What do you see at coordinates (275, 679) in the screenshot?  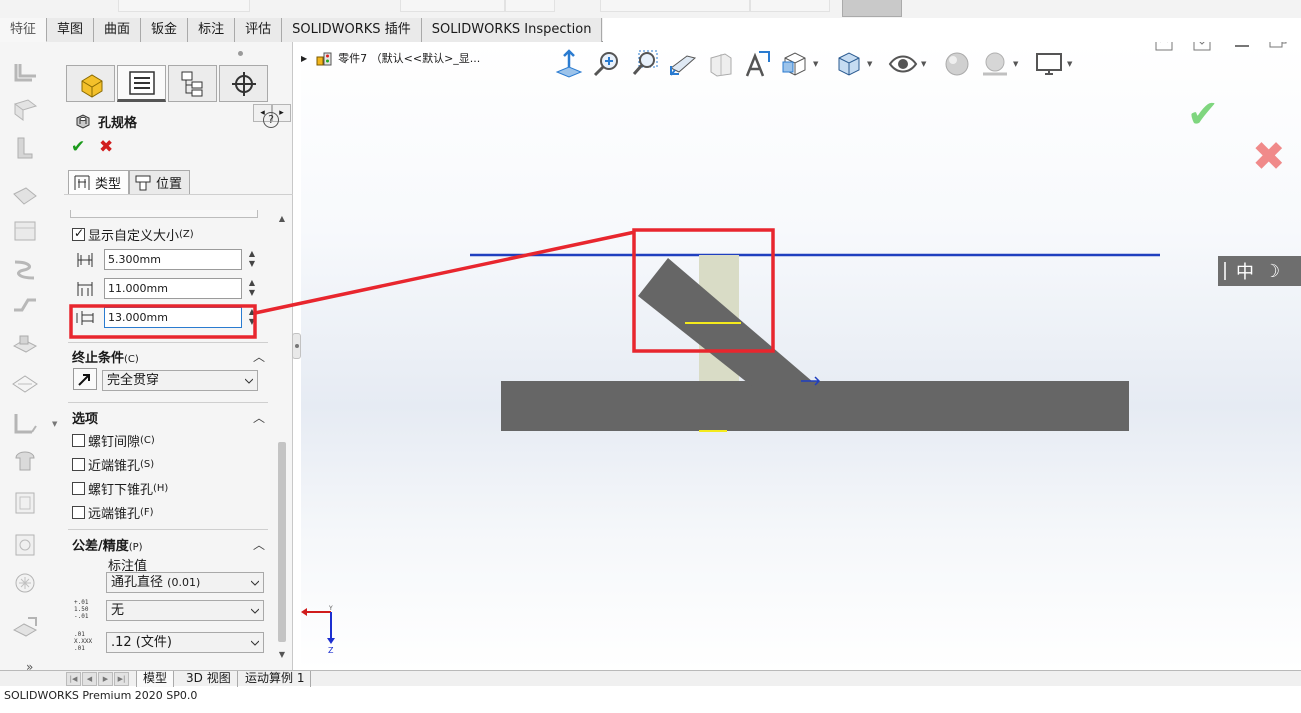 I see `tab-motion-study: 运动算例 1` at bounding box center [275, 679].